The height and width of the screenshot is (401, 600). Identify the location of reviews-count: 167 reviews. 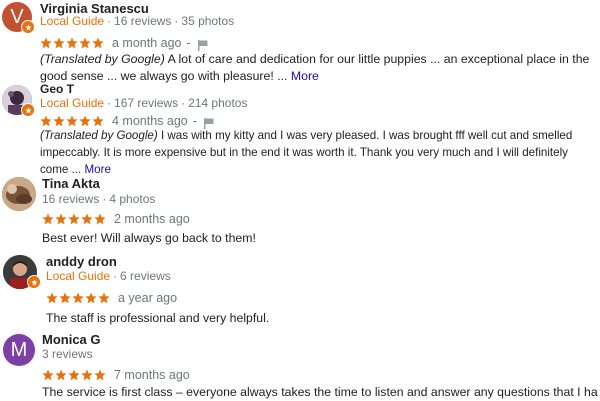
(146, 103).